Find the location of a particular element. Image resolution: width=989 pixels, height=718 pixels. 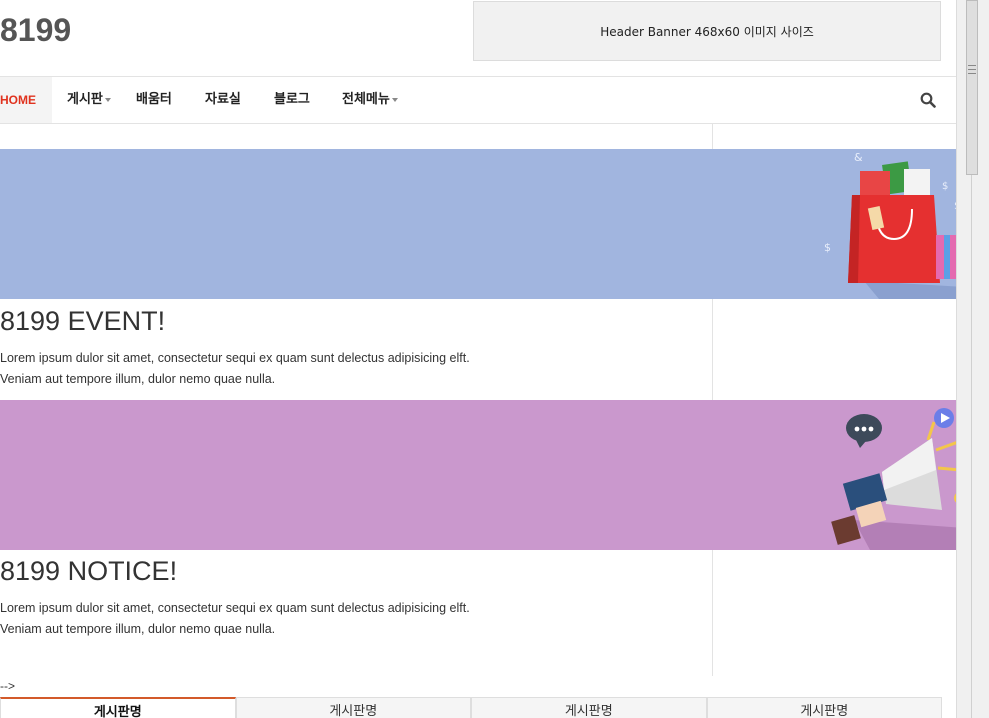

vertical-scrollbar is located at coordinates (972, 359).